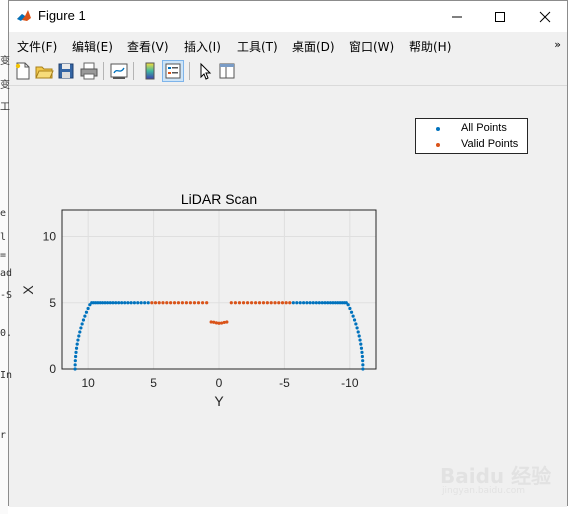 This screenshot has width=576, height=514. I want to click on close-button, so click(545, 16).